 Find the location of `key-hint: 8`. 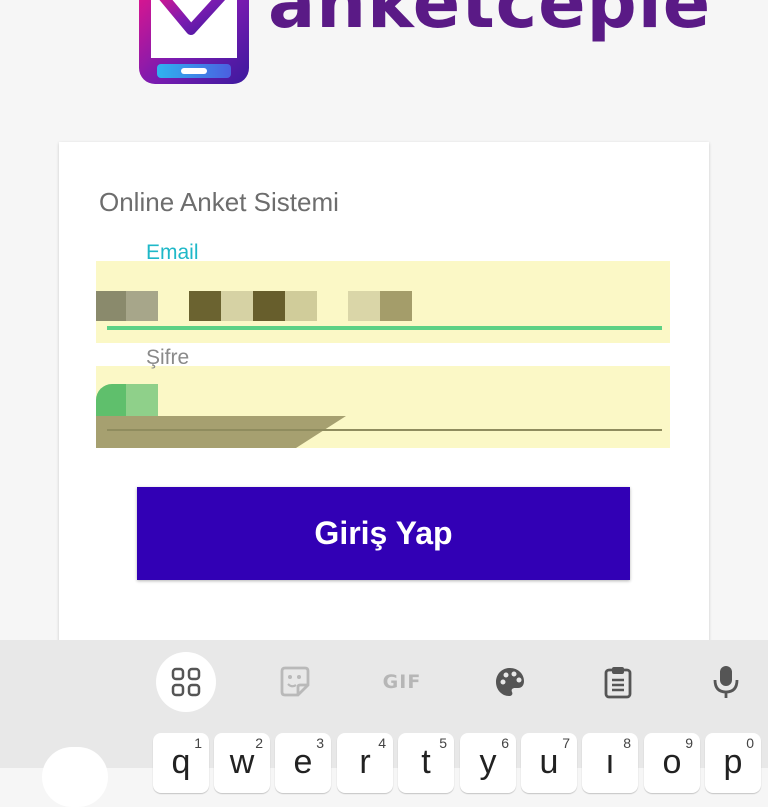

key-hint: 8 is located at coordinates (627, 743).